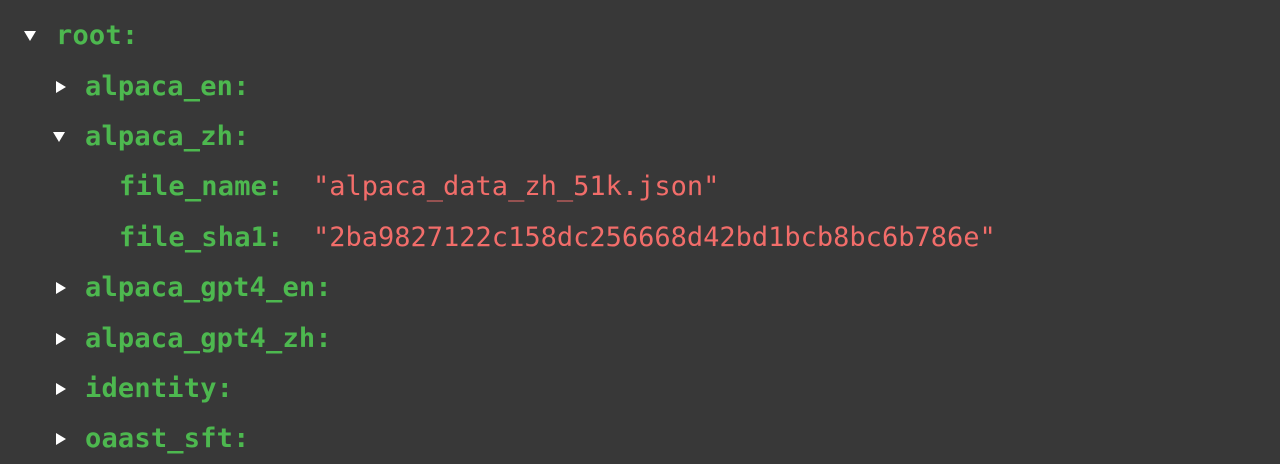 The image size is (1280, 464). Describe the element at coordinates (208, 288) in the screenshot. I see `tree-node-label: alpaca_gpt4_en:` at that location.